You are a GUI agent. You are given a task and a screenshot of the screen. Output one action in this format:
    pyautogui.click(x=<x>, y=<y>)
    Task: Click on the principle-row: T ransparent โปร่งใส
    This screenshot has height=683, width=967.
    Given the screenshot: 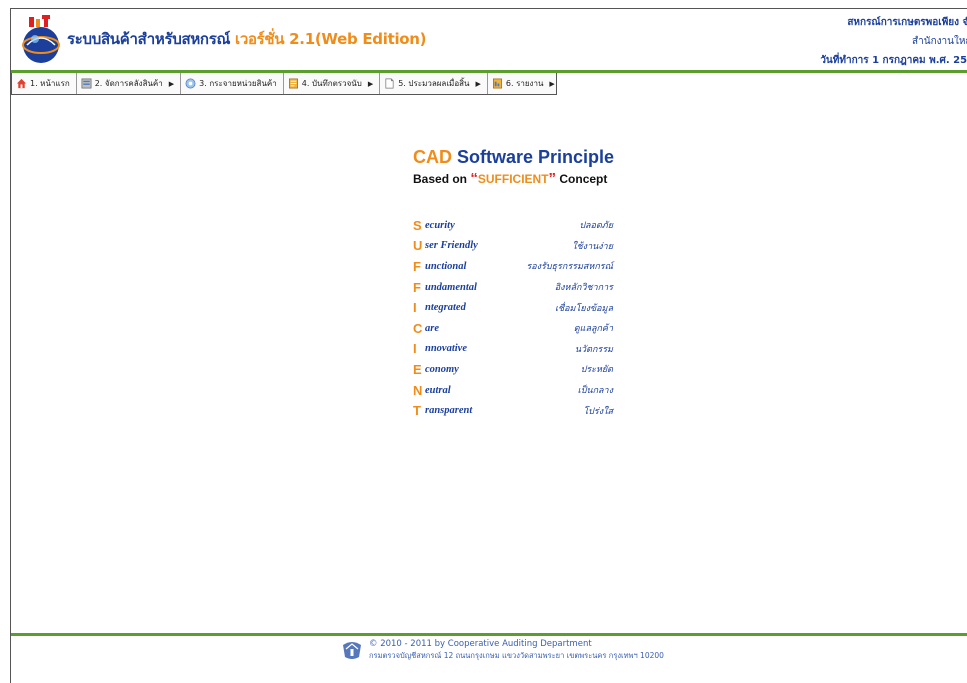 What is the action you would take?
    pyautogui.click(x=513, y=410)
    